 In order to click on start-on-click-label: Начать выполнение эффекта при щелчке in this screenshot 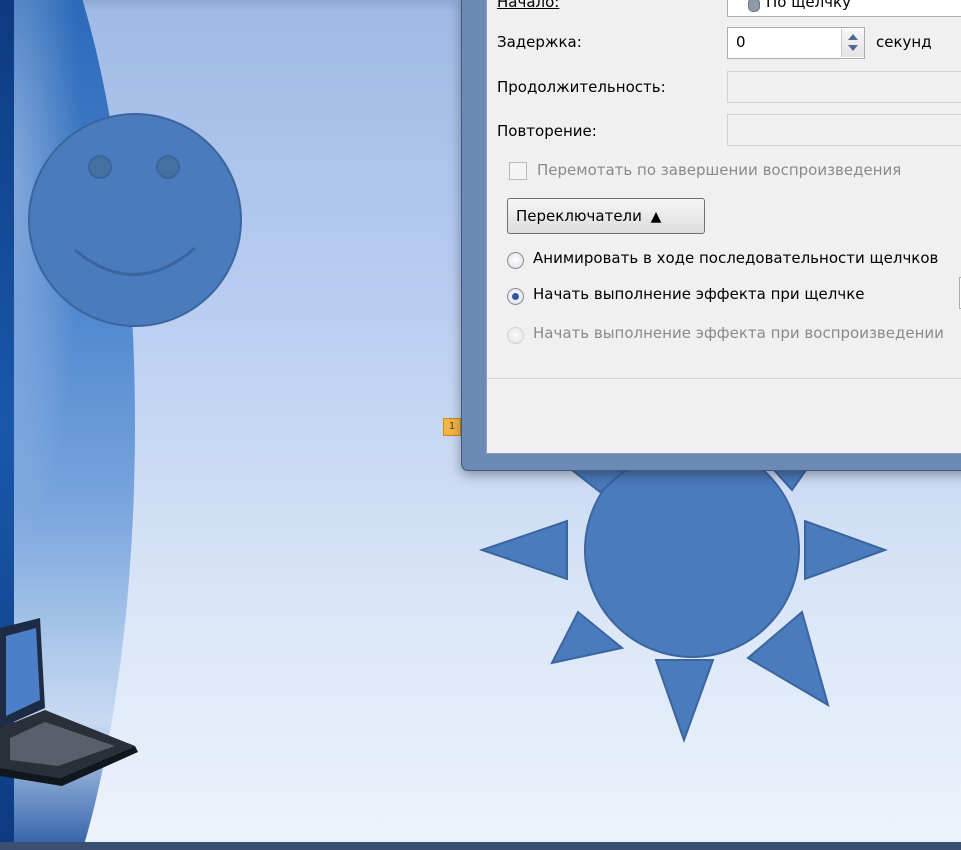, I will do `click(699, 294)`.